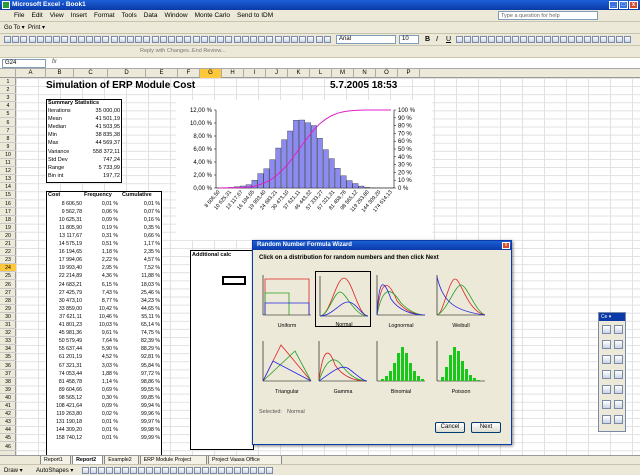 The width and height of the screenshot is (640, 475). Describe the element at coordinates (8, 252) in the screenshot. I see `row-header: 22` at that location.